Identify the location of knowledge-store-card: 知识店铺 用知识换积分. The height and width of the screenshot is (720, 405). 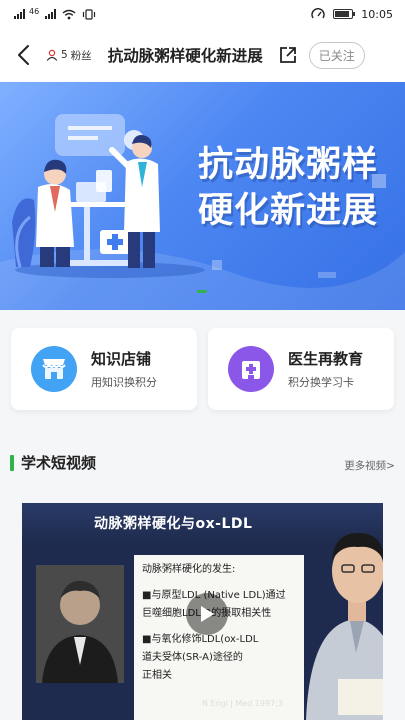
(104, 369).